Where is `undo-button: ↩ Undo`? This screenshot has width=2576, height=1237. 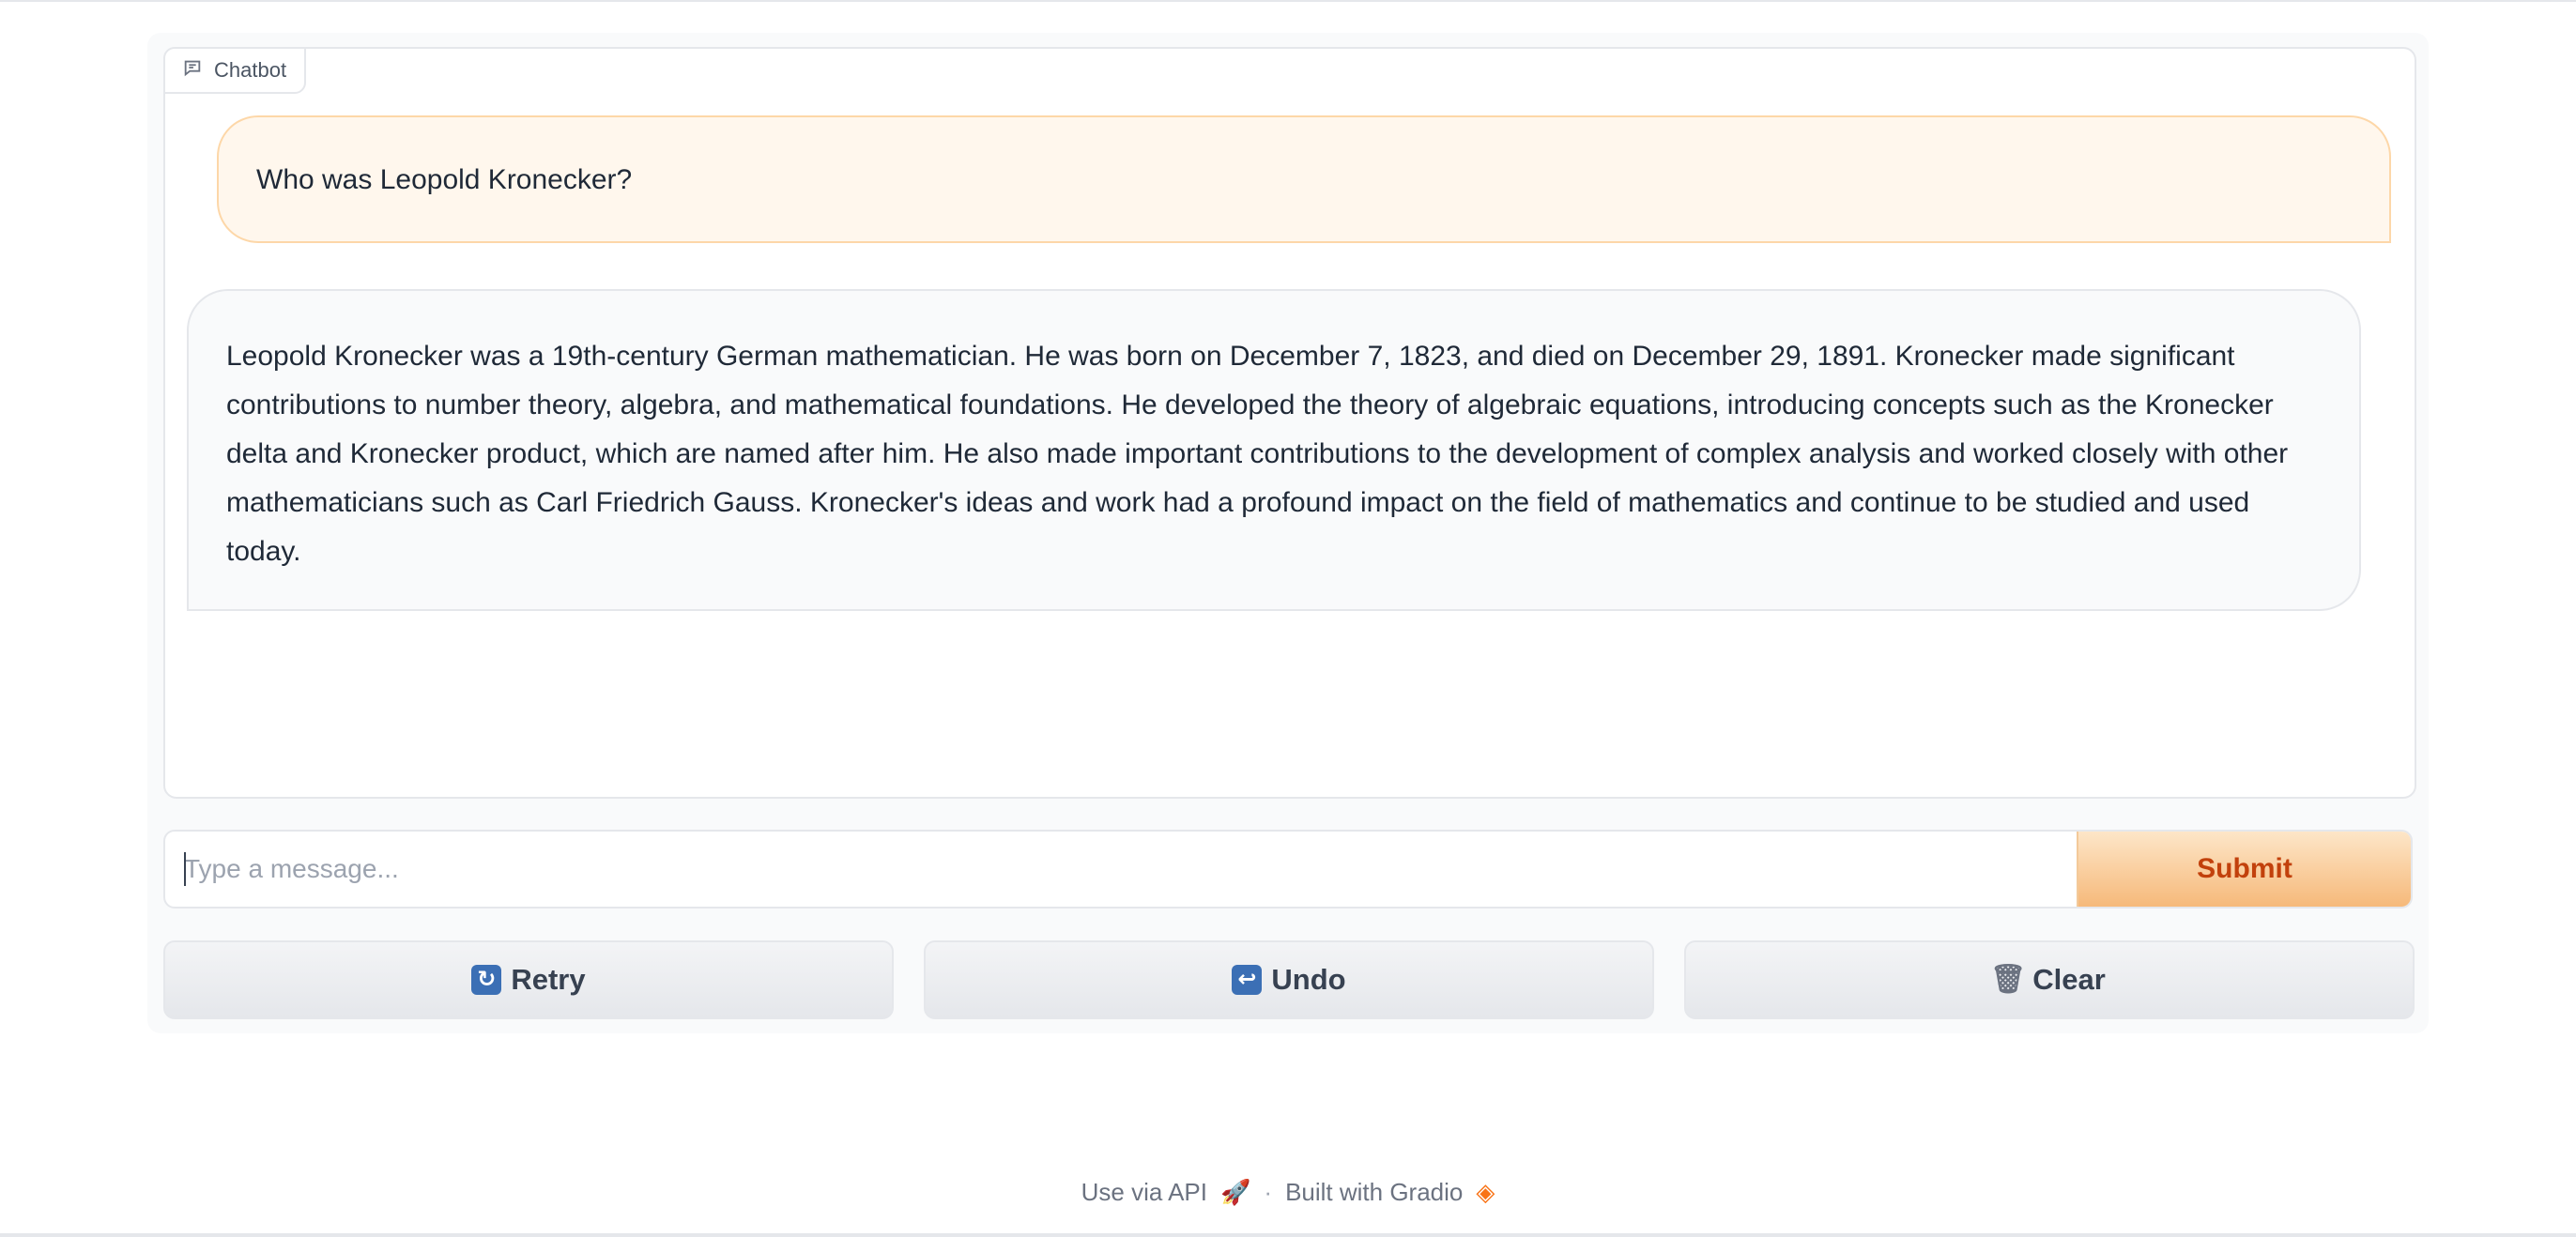
undo-button: ↩ Undo is located at coordinates (1289, 979).